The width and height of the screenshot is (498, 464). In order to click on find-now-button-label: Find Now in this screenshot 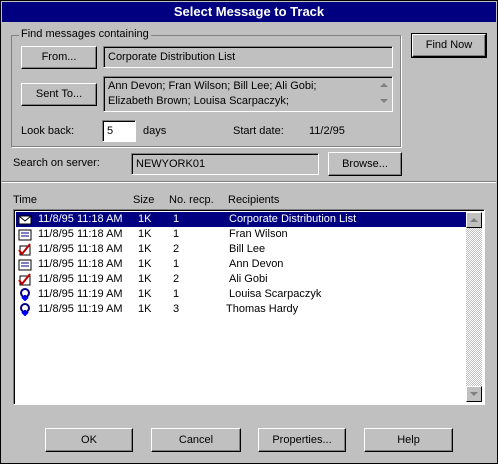, I will do `click(449, 45)`.